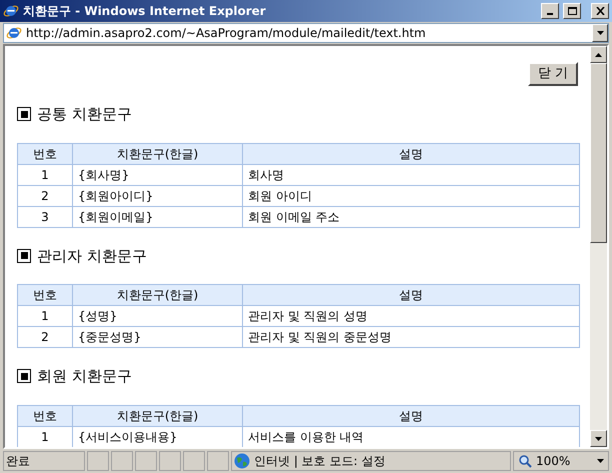 This screenshot has width=612, height=473. I want to click on url-text: http://admin.asapro2.com/~AsaProgram/module/mailedit/text.htm, so click(226, 33).